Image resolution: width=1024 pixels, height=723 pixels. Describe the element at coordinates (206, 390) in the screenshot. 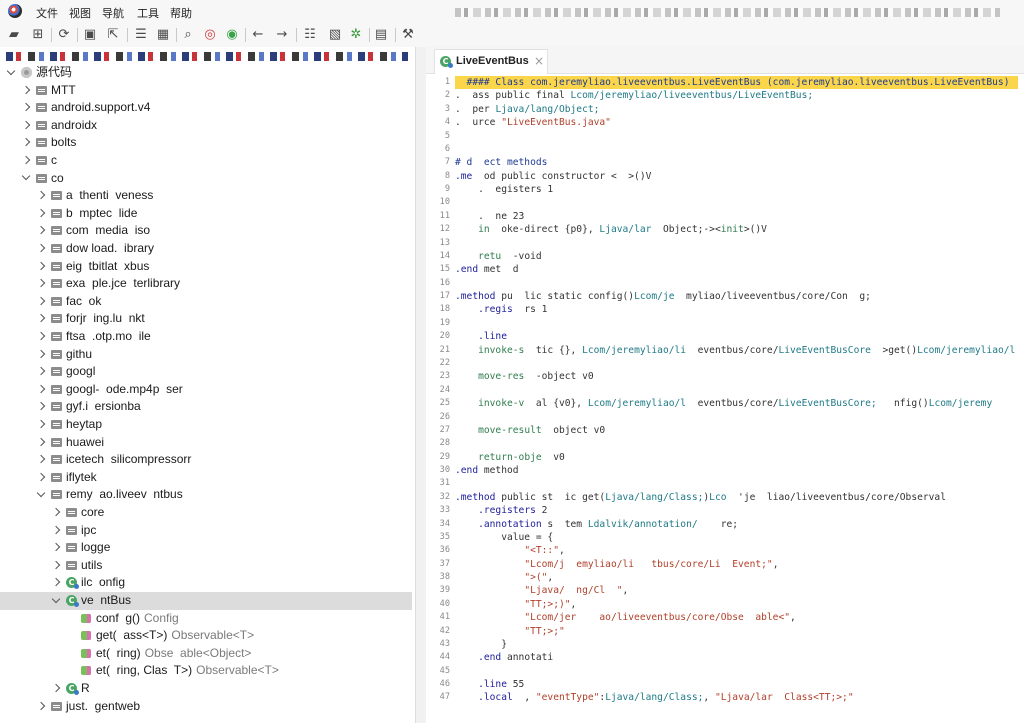

I see `tree-item: googl- ode.mp4p ser` at that location.